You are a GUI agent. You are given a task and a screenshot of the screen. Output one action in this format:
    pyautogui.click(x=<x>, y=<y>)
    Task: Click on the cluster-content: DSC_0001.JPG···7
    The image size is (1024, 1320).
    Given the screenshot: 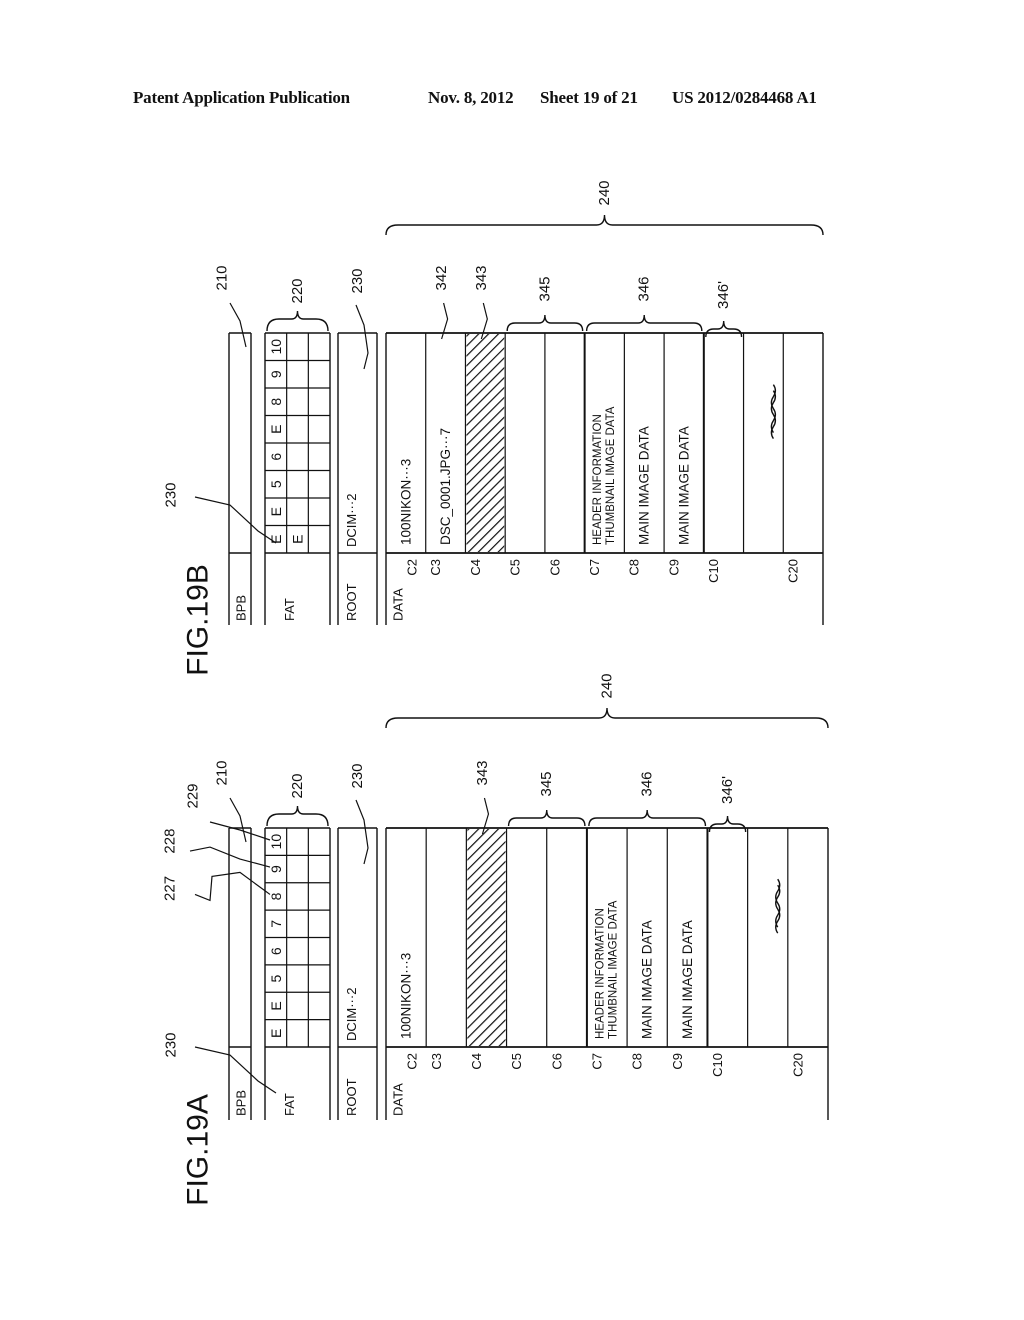 What is the action you would take?
    pyautogui.click(x=445, y=486)
    